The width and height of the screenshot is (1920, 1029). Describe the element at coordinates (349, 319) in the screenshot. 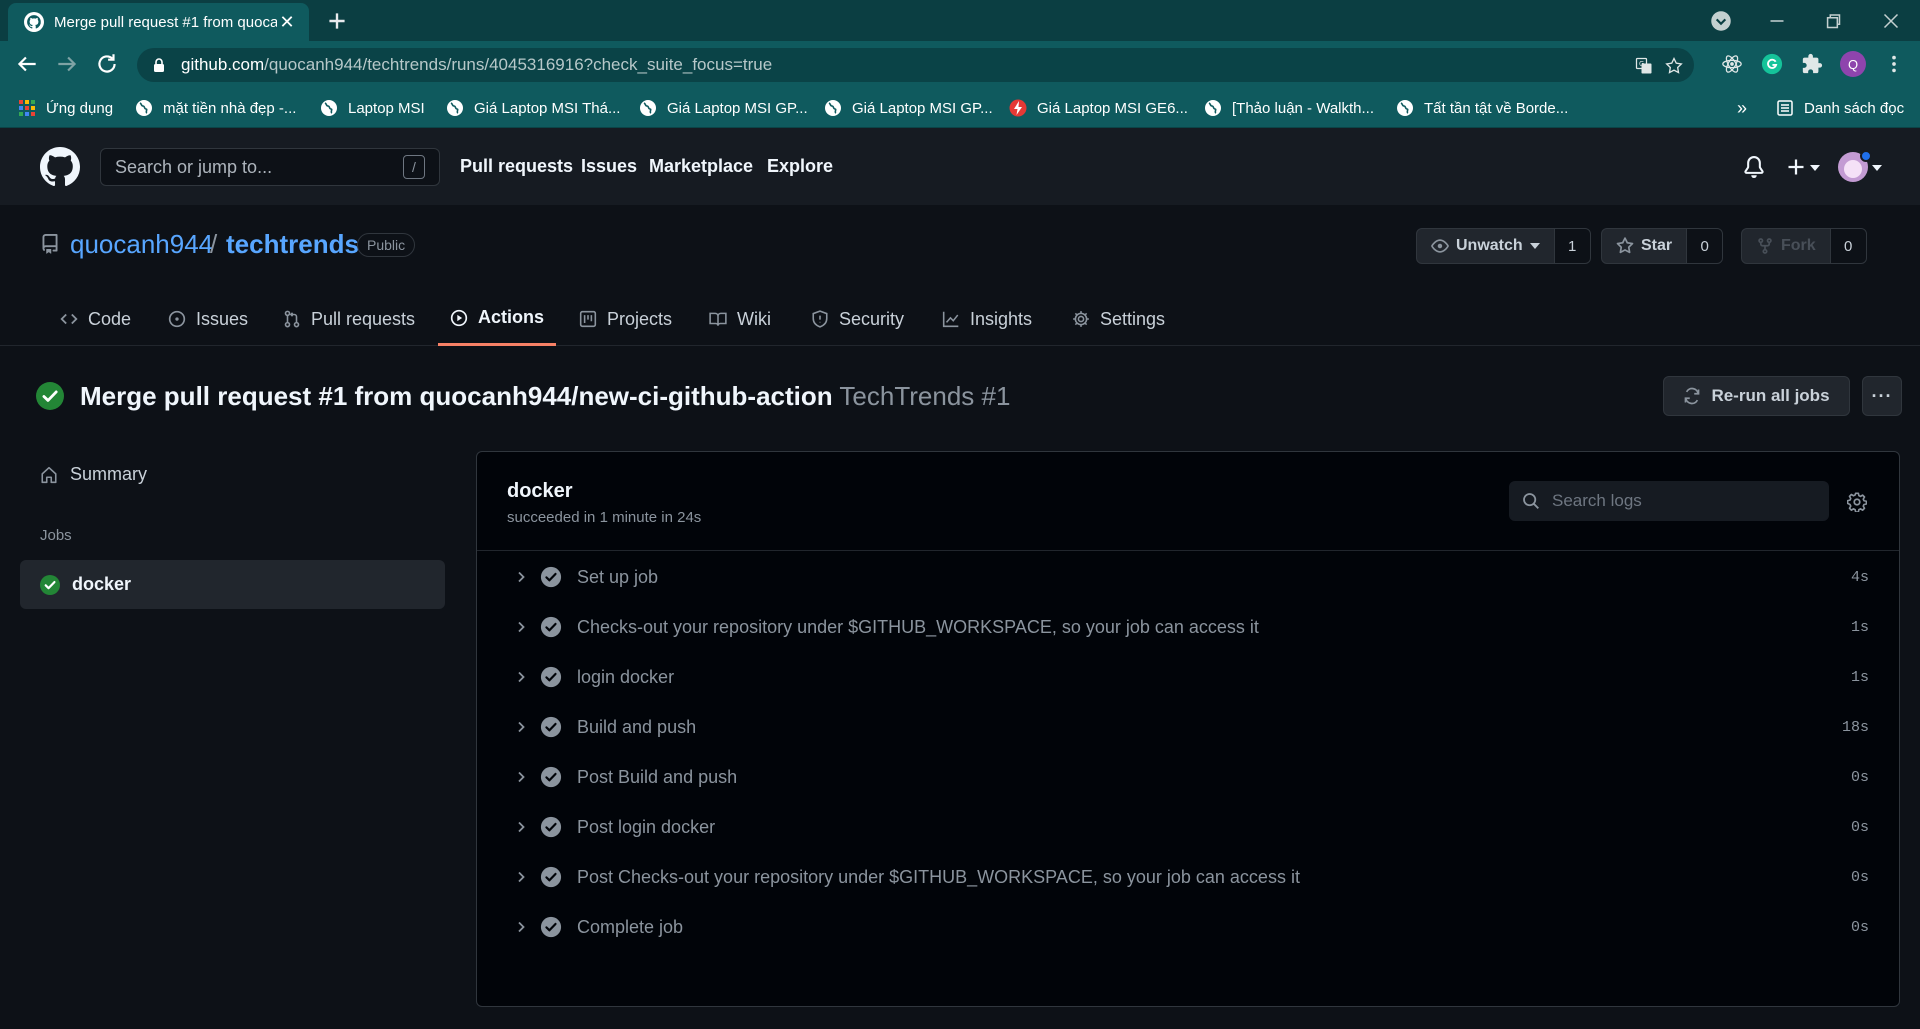

I see `tab-pull-requests: Pull requests` at that location.